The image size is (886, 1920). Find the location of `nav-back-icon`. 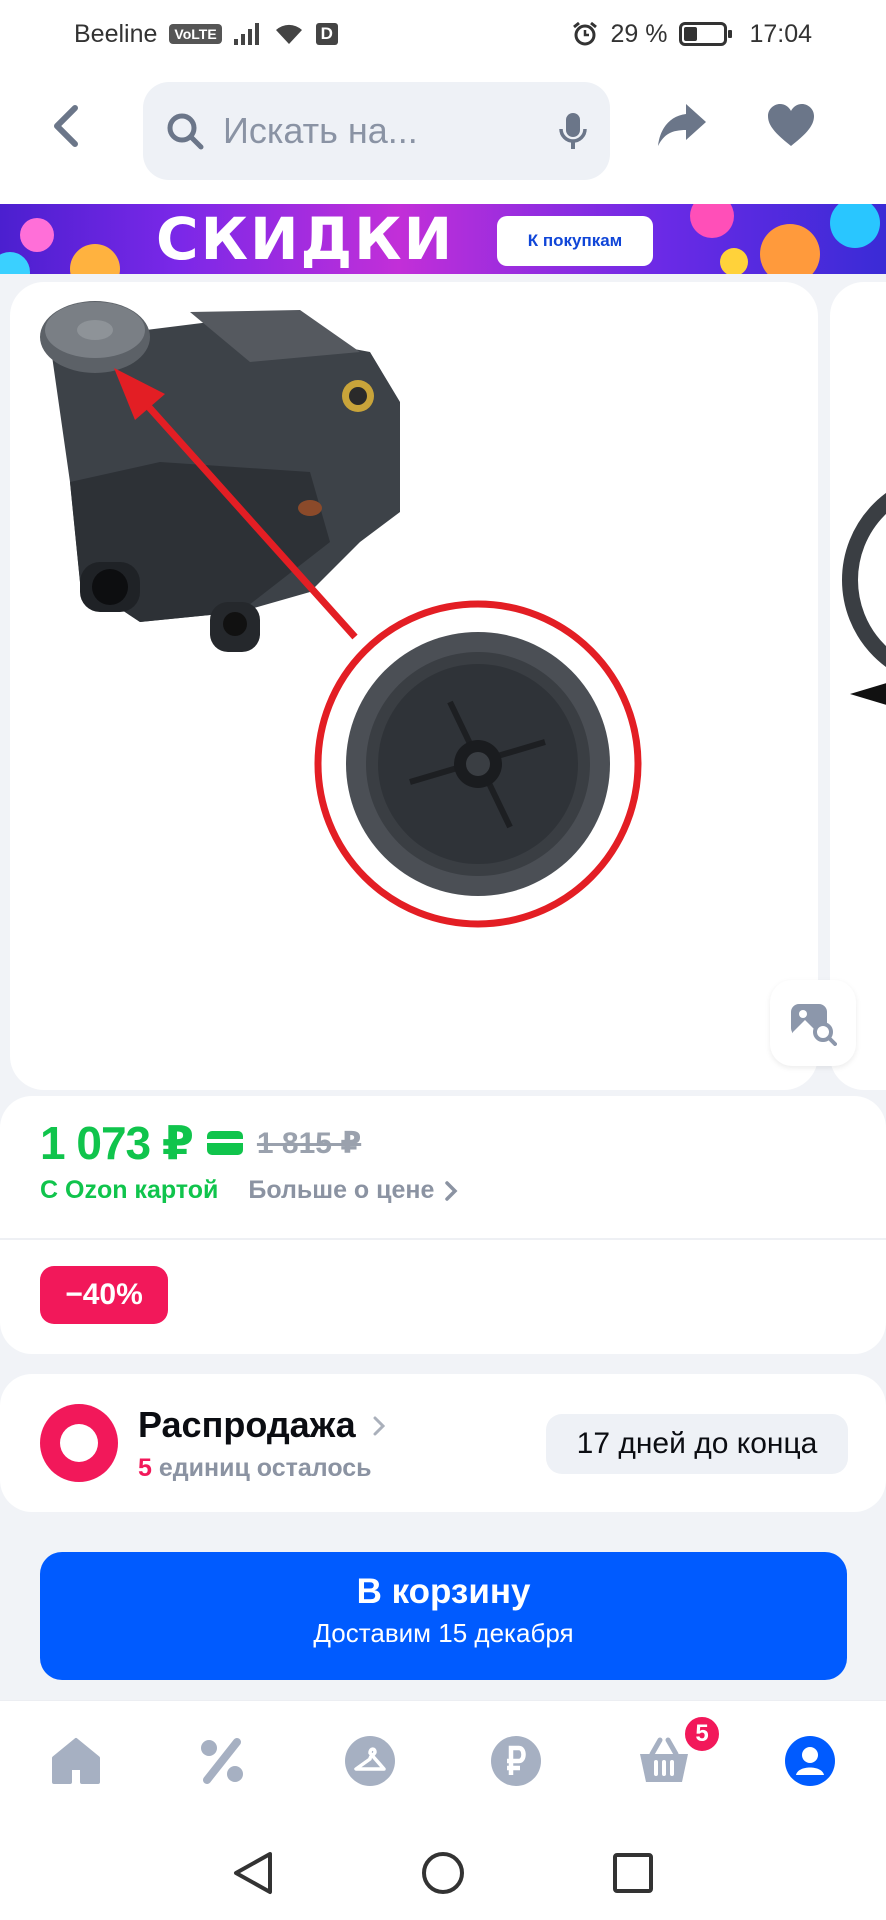

nav-back-icon is located at coordinates (253, 1873).